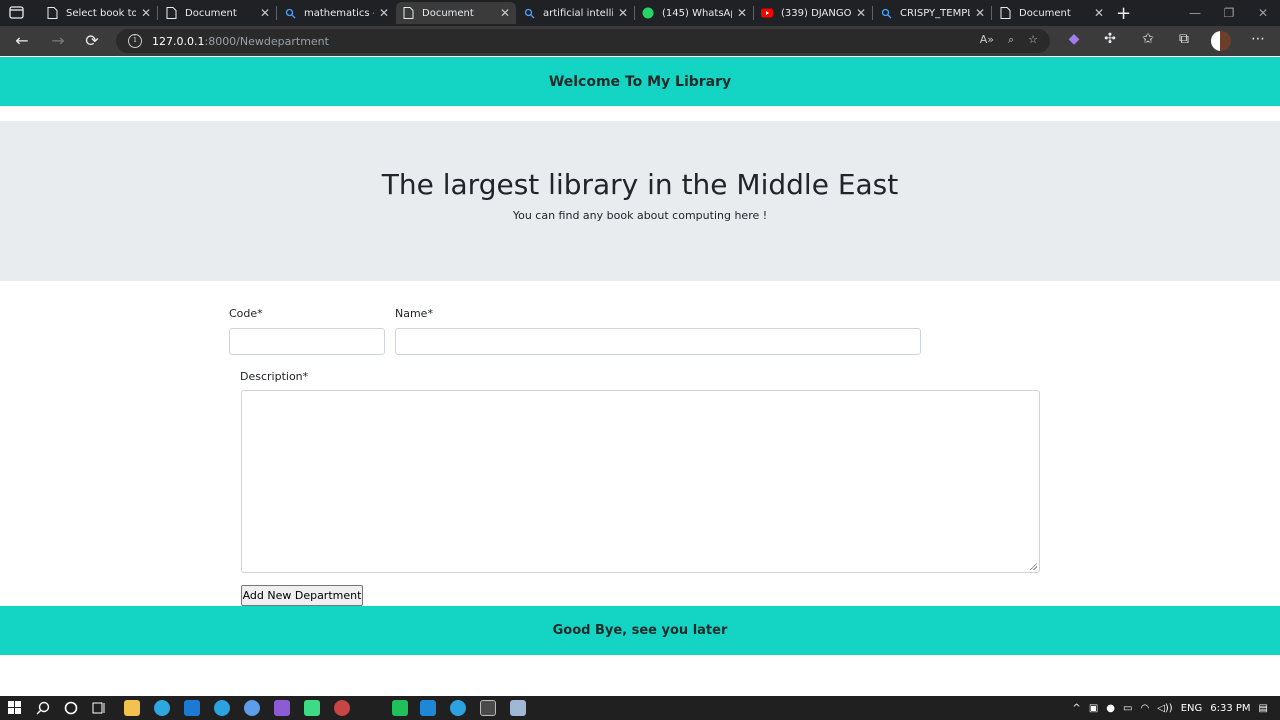 This screenshot has width=1280, height=720. Describe the element at coordinates (1011, 40) in the screenshot. I see `zoom-icon: ⌕` at that location.